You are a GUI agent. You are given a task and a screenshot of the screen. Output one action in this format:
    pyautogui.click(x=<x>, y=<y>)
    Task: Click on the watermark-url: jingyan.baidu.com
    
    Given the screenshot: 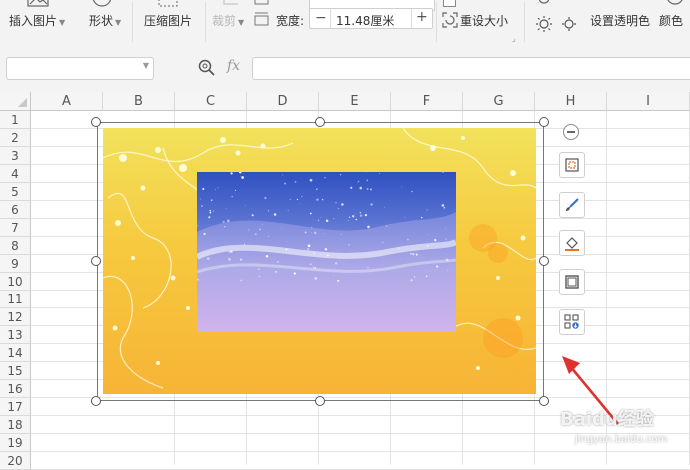 What is the action you would take?
    pyautogui.click(x=621, y=439)
    